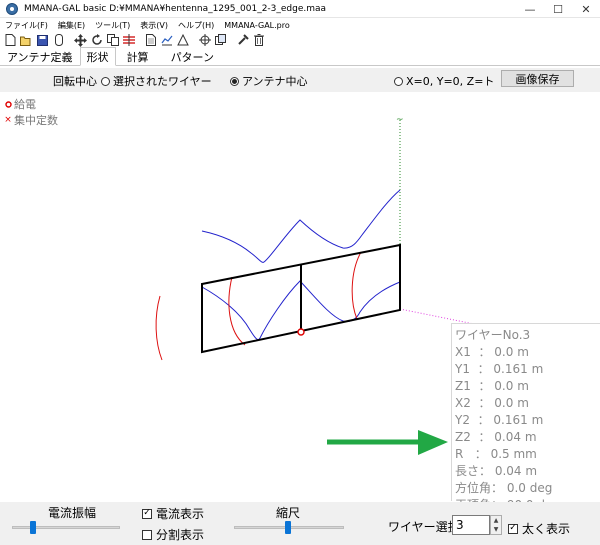 The image size is (600, 545). Describe the element at coordinates (300, 56) in the screenshot. I see `tab-bar: アンテナ定義 形状 計算 パターン` at that location.